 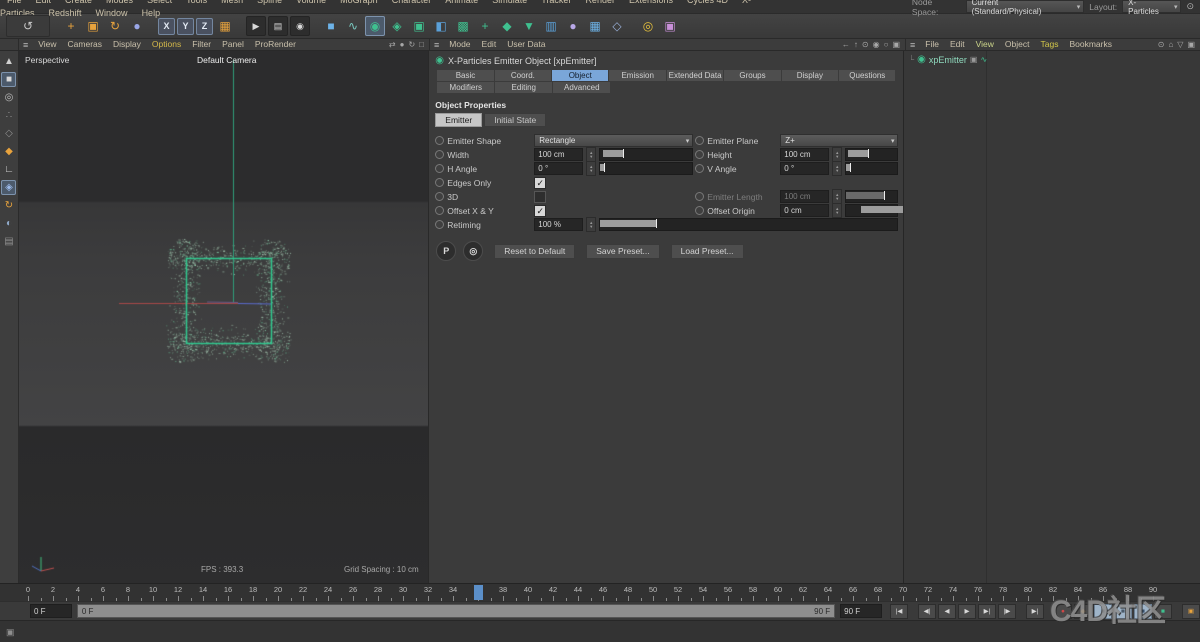 I want to click on initial-state-button: Initial State, so click(x=515, y=120).